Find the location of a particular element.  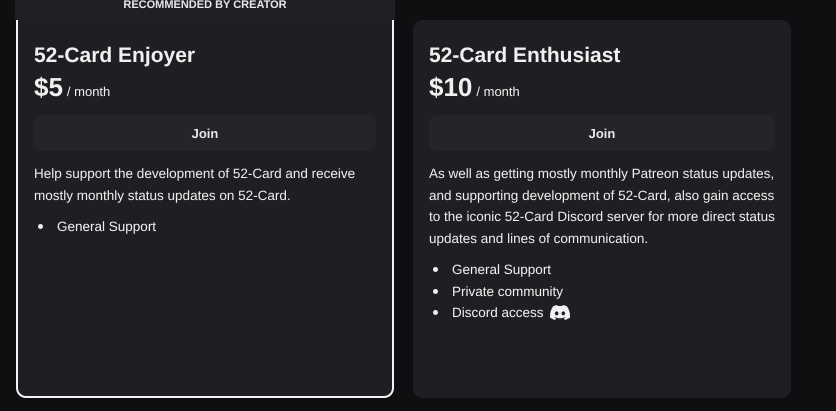

tier-price: $5 is located at coordinates (48, 87).